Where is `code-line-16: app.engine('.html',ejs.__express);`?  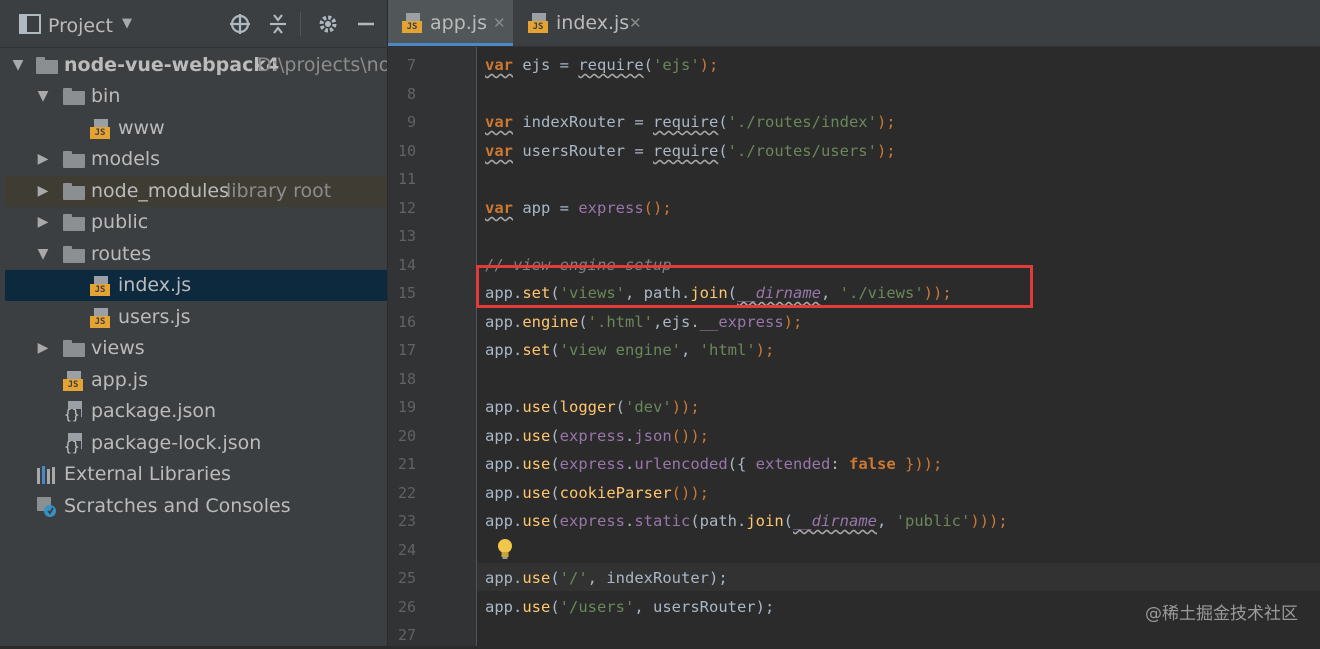
code-line-16: app.engine('.html',ejs.__express); is located at coordinates (644, 322).